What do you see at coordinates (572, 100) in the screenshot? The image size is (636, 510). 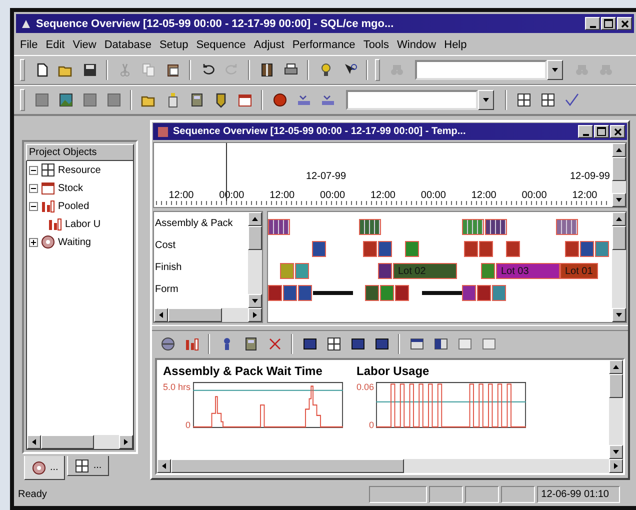 I see `checkmark-icon` at bounding box center [572, 100].